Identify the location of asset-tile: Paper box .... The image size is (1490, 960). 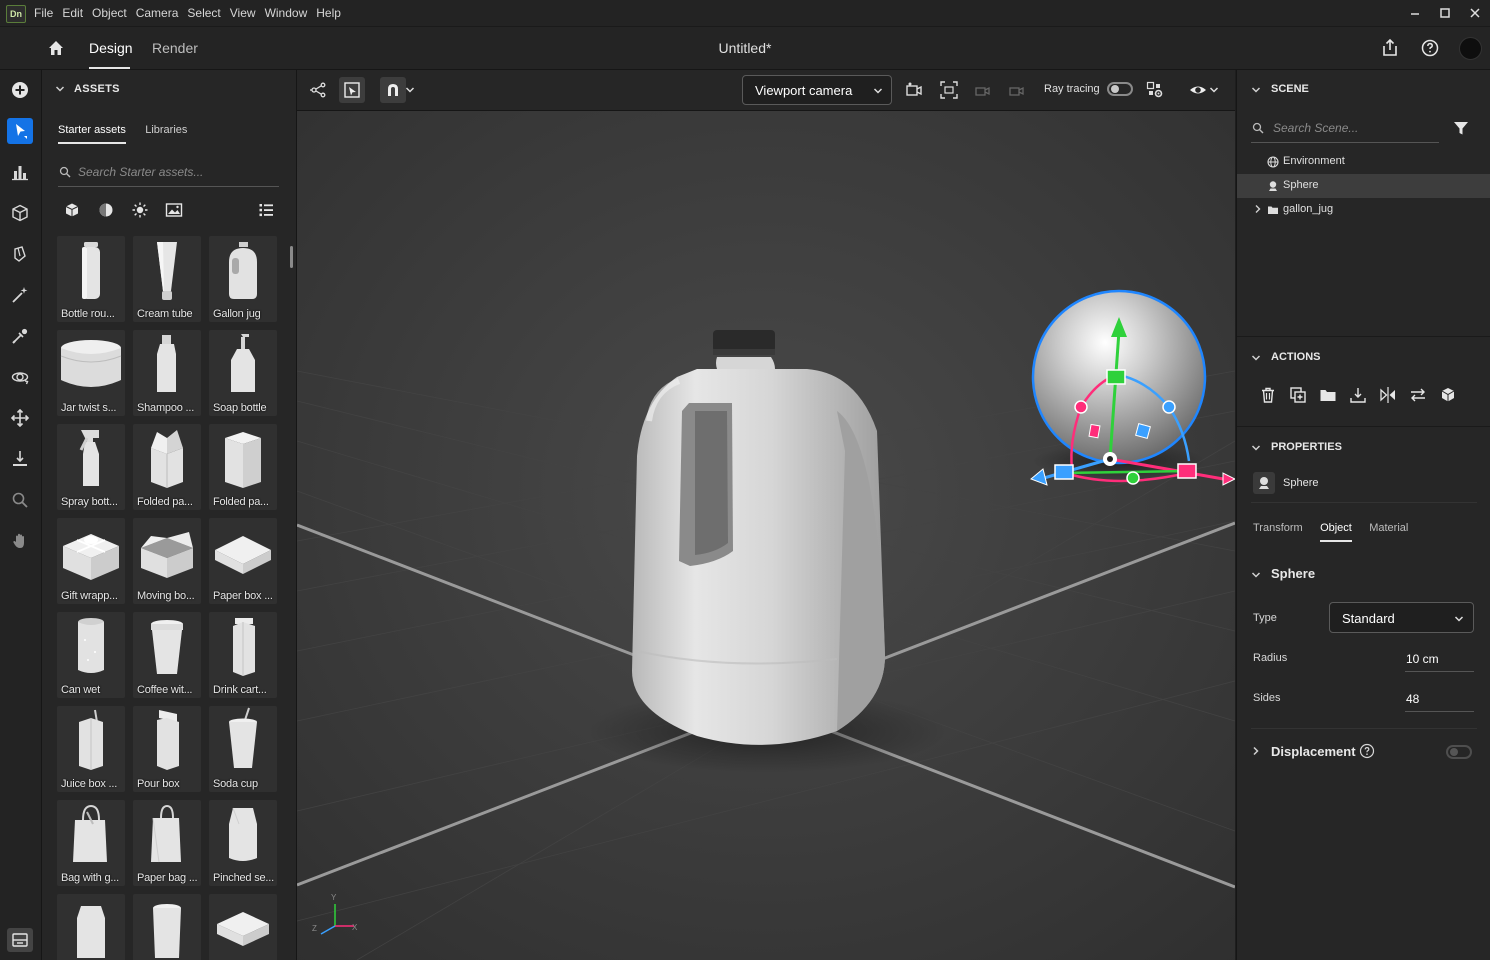
(243, 561).